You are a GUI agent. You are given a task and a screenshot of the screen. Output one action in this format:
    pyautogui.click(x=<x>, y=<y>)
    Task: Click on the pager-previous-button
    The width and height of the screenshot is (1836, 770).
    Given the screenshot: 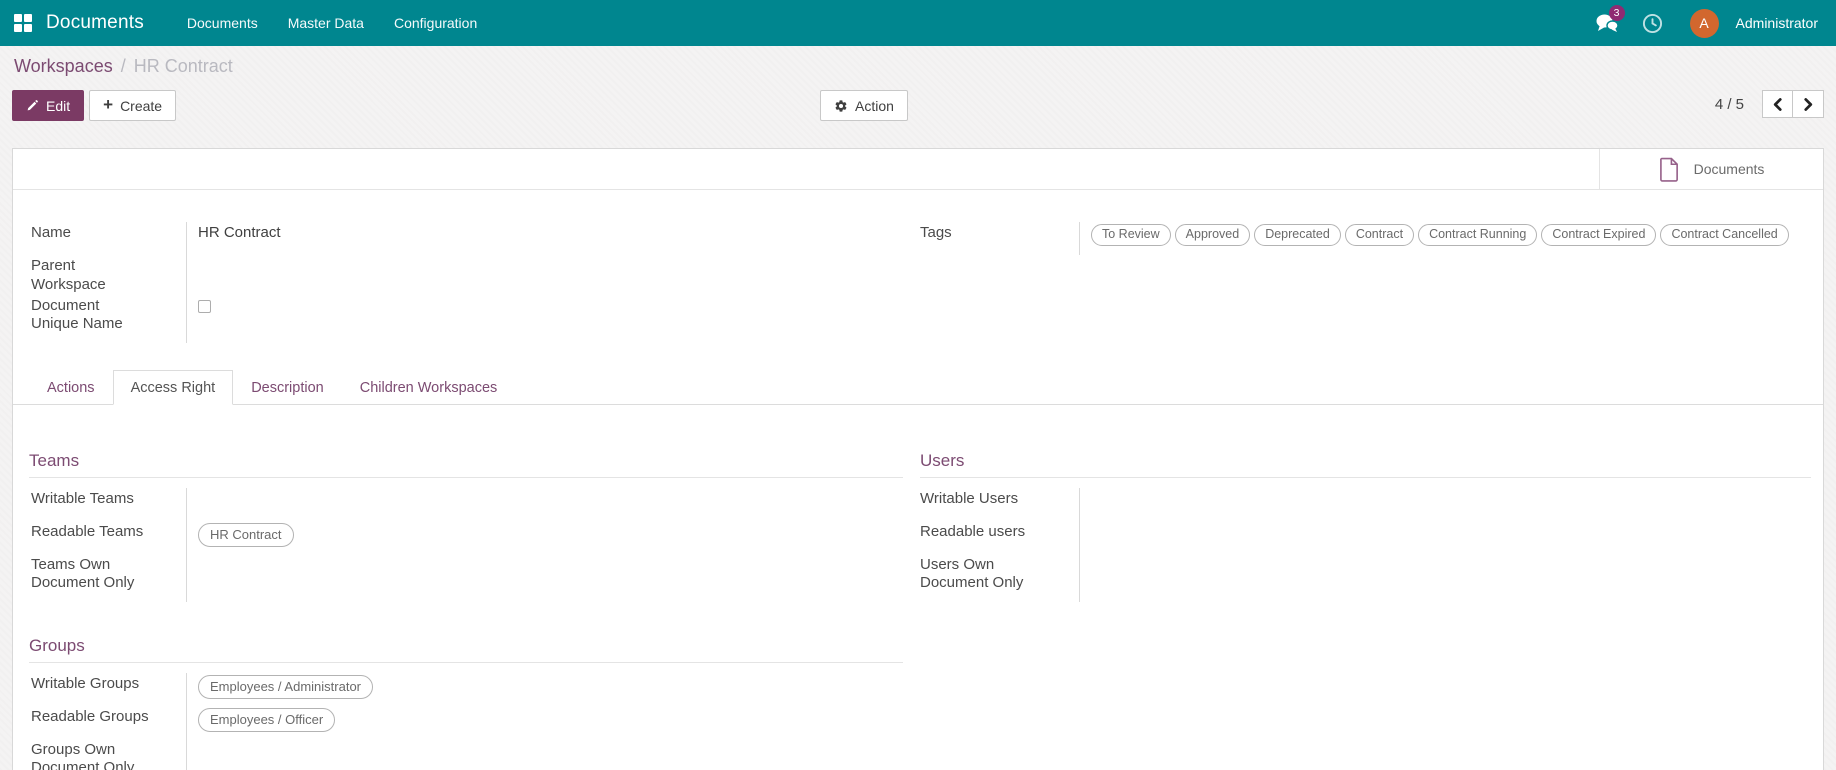 What is the action you would take?
    pyautogui.click(x=1777, y=104)
    